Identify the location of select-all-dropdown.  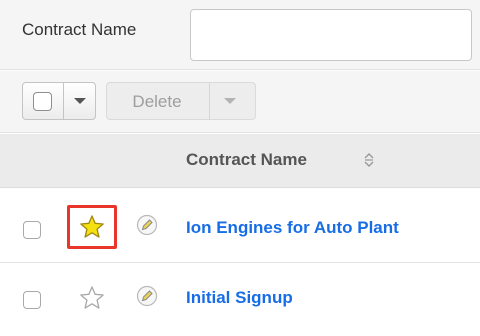
(59, 101).